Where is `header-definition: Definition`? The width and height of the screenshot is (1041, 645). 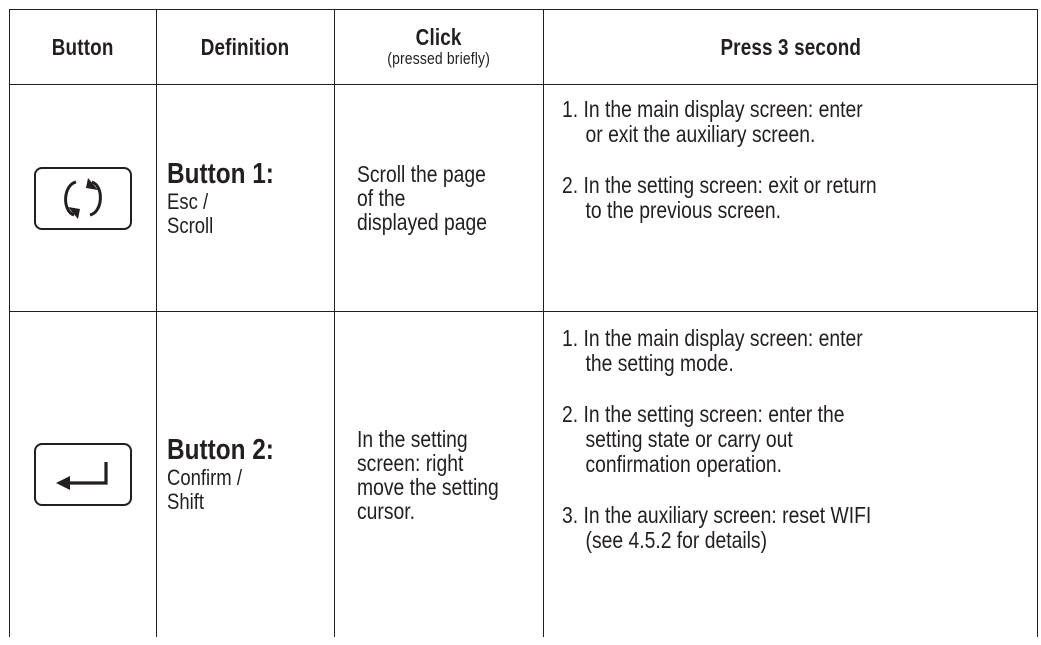 header-definition: Definition is located at coordinates (245, 47).